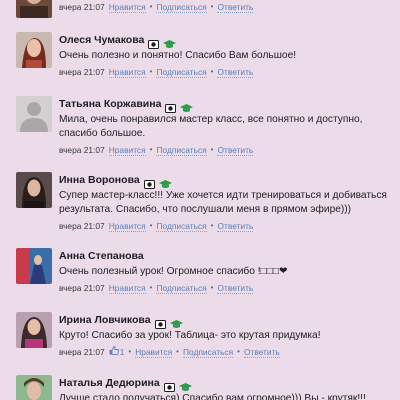 The width and height of the screenshot is (400, 400). What do you see at coordinates (225, 256) in the screenshot?
I see `comment-header: Анна Степанова` at bounding box center [225, 256].